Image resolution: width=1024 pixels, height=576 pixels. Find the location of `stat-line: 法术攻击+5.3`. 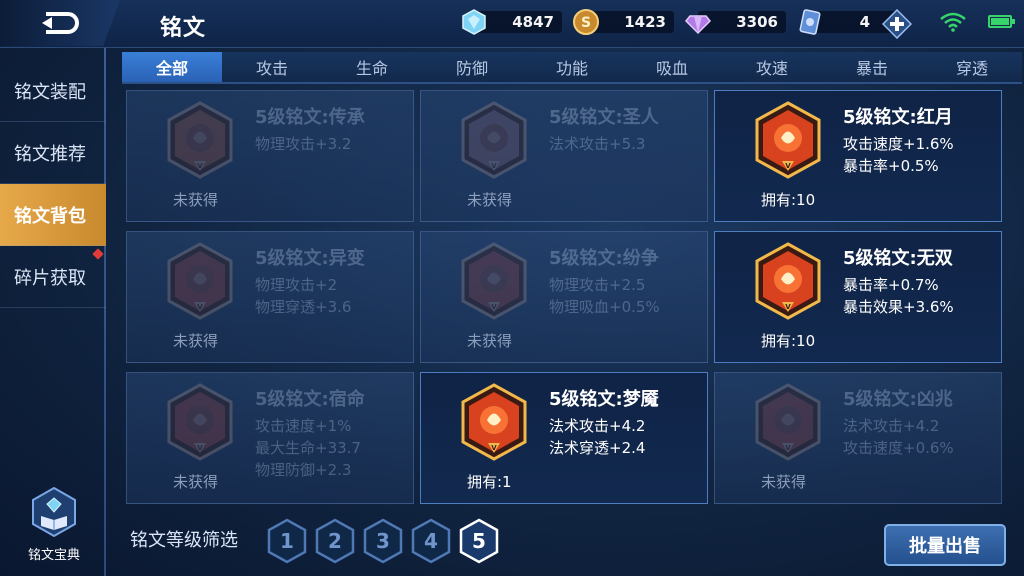

stat-line: 法术攻击+5.3 is located at coordinates (597, 144).